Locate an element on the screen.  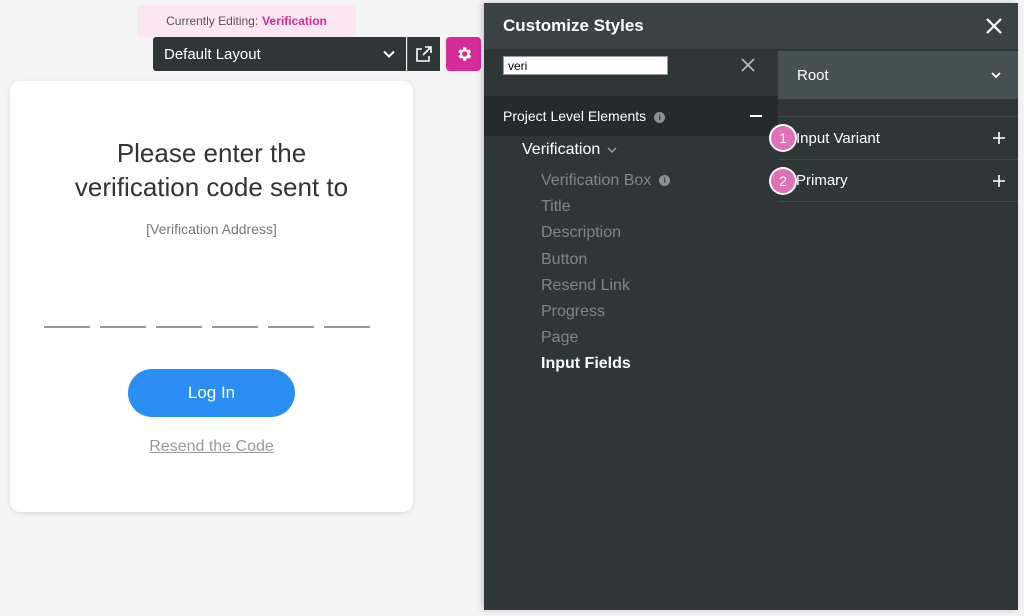
tree-item-verification-box: Verification Box i is located at coordinates (606, 181).